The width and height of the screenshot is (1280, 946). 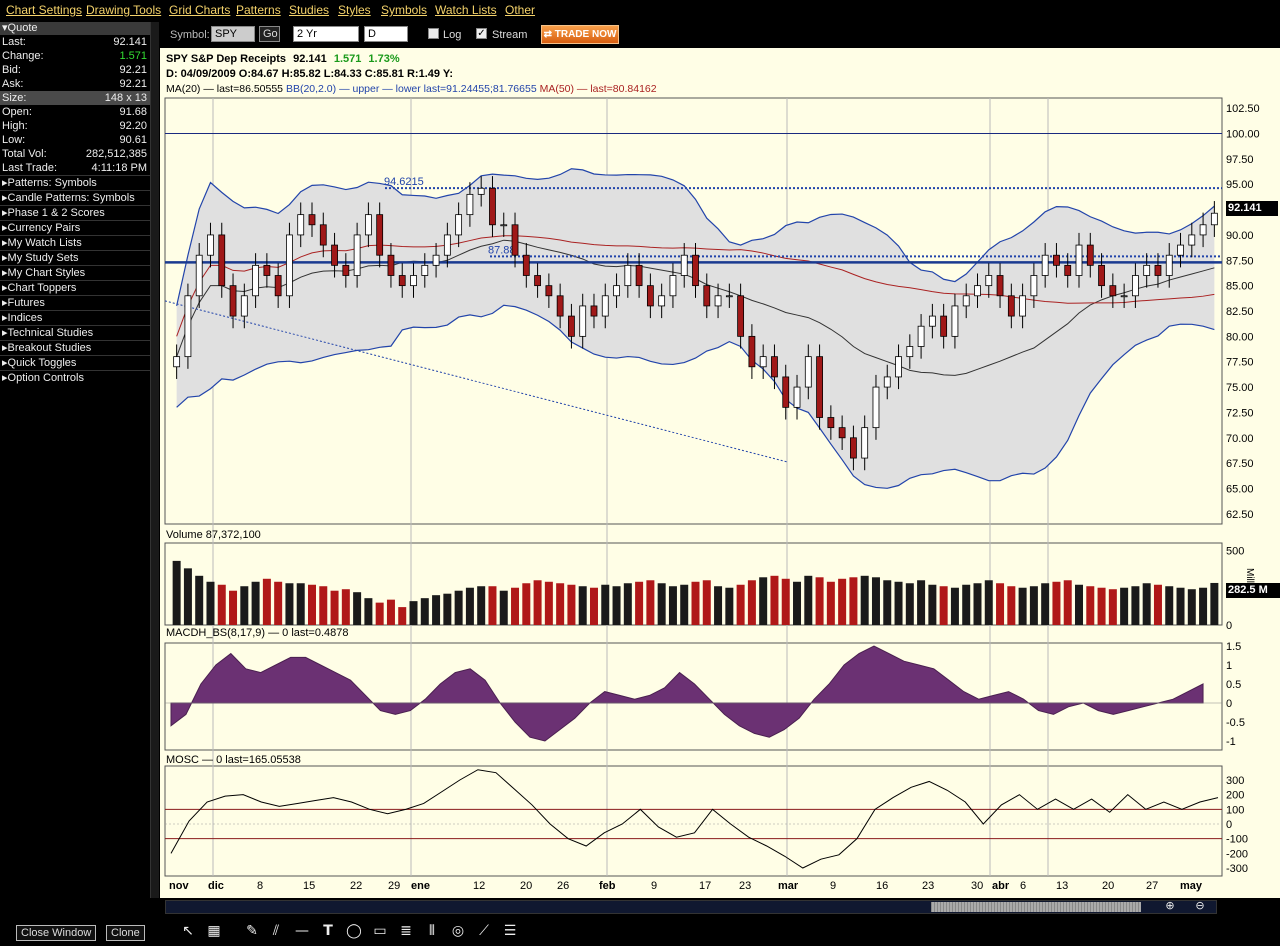 I want to click on grid-icon: ▦, so click(x=214, y=931).